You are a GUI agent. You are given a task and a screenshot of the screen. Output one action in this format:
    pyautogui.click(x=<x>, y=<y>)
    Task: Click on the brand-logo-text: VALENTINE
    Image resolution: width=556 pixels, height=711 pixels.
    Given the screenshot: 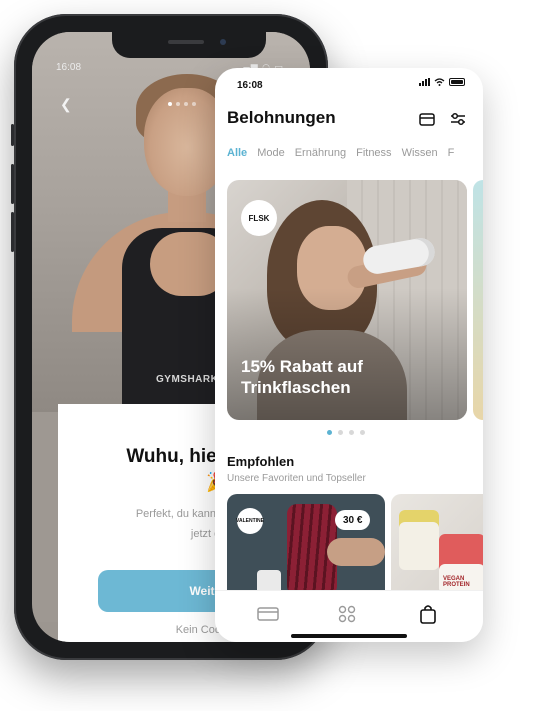 What is the action you would take?
    pyautogui.click(x=250, y=521)
    